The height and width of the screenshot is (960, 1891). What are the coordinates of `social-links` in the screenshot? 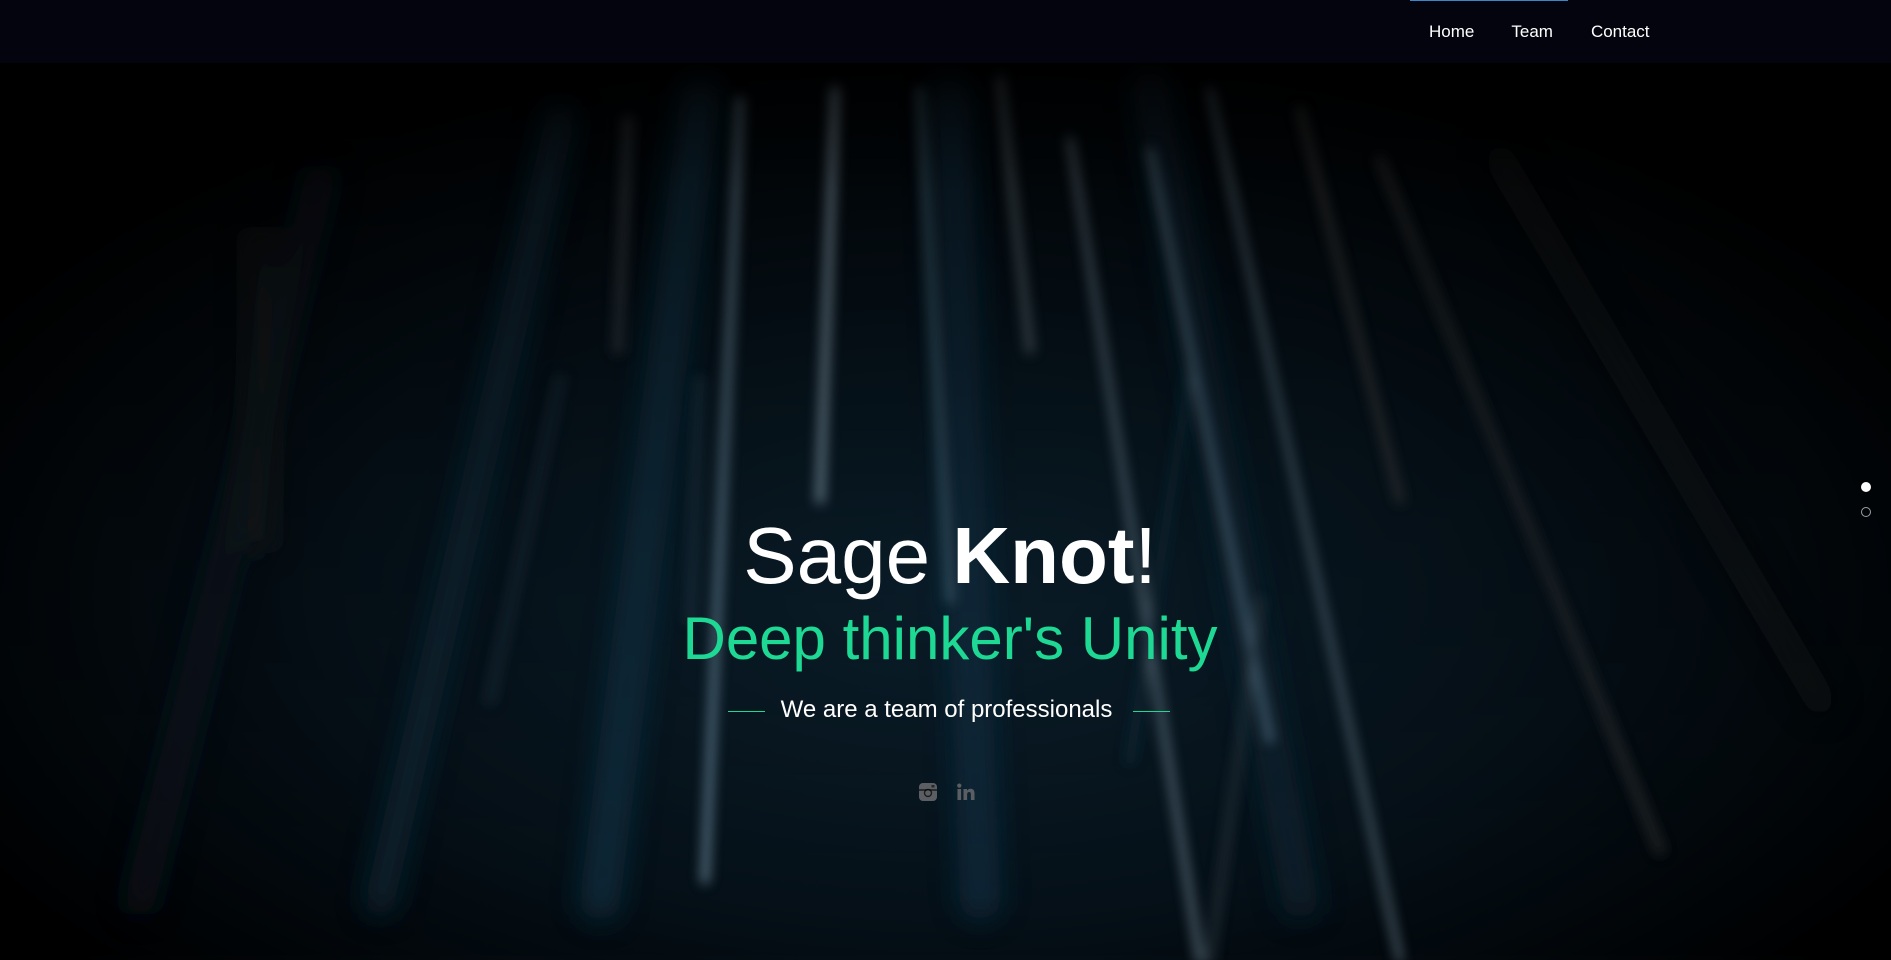 It's located at (947, 792).